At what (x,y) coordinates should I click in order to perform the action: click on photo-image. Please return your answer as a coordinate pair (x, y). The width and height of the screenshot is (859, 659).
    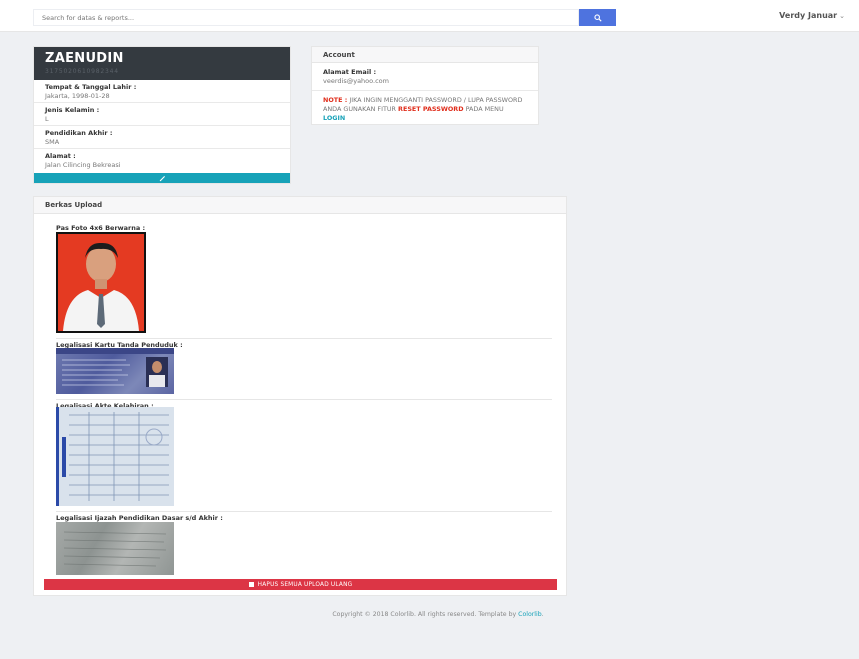
    Looking at the image, I should click on (101, 282).